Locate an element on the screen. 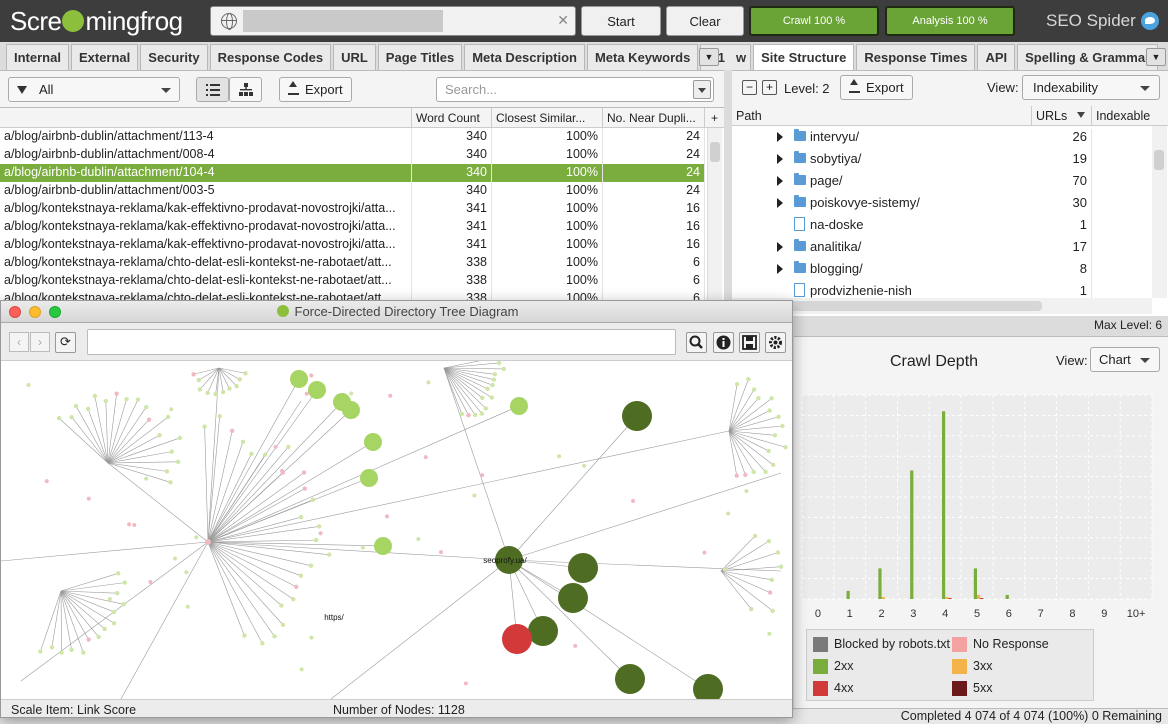 This screenshot has height=724, width=1168. tree-row: blogging/8 is located at coordinates (942, 270).